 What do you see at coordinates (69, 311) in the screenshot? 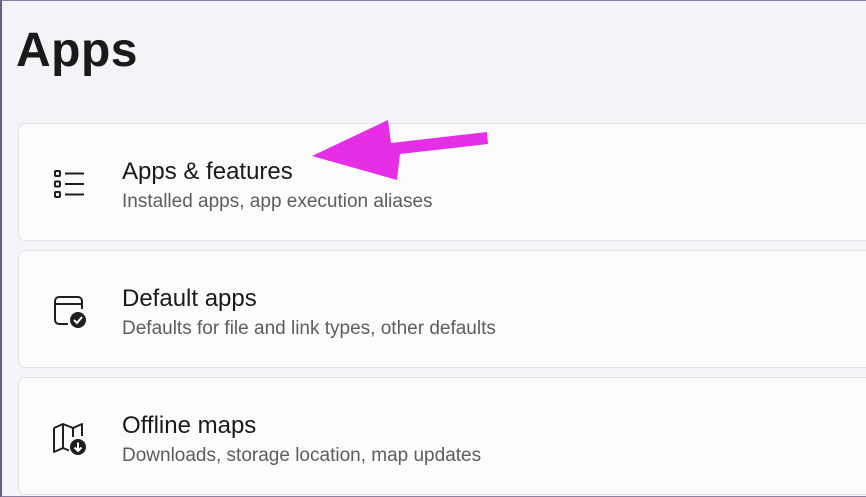
I see `default-apps-check-icon` at bounding box center [69, 311].